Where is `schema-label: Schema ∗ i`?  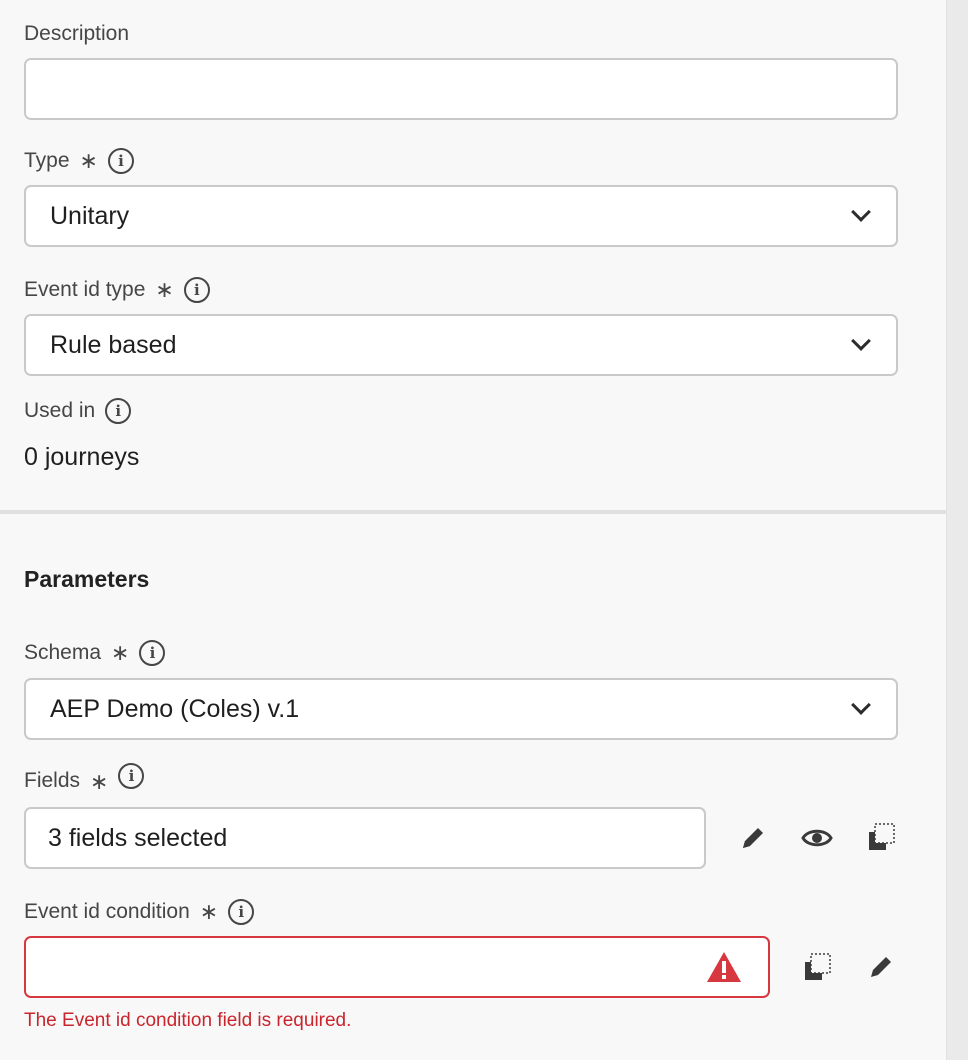
schema-label: Schema ∗ i is located at coordinates (95, 653).